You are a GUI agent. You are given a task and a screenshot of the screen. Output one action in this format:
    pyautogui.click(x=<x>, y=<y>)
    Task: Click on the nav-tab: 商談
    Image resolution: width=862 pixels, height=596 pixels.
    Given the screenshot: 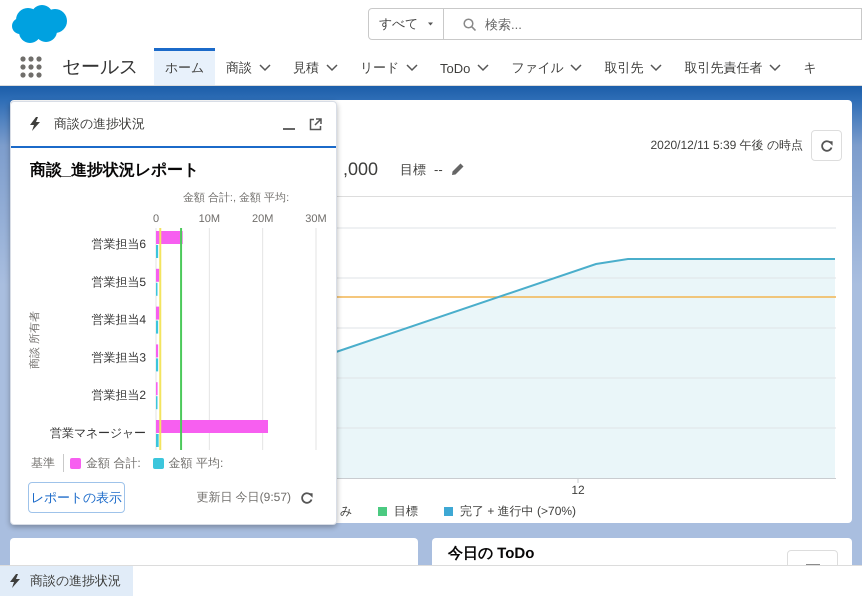 What is the action you would take?
    pyautogui.click(x=248, y=66)
    